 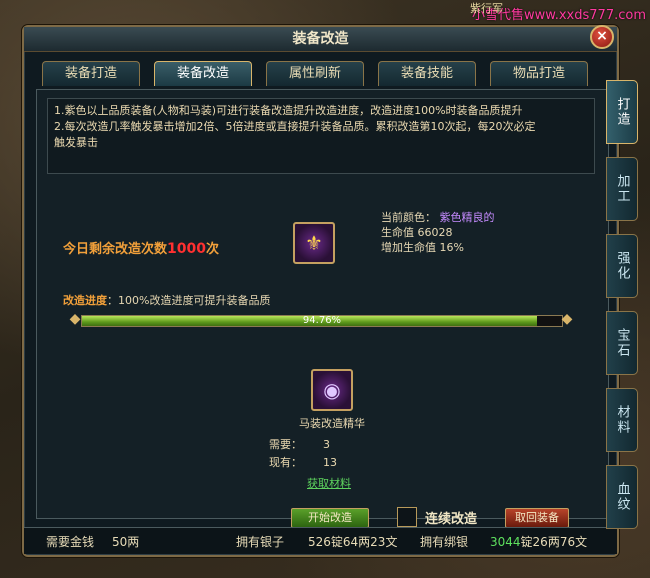 I want to click on material-slot: ◉, so click(x=332, y=390).